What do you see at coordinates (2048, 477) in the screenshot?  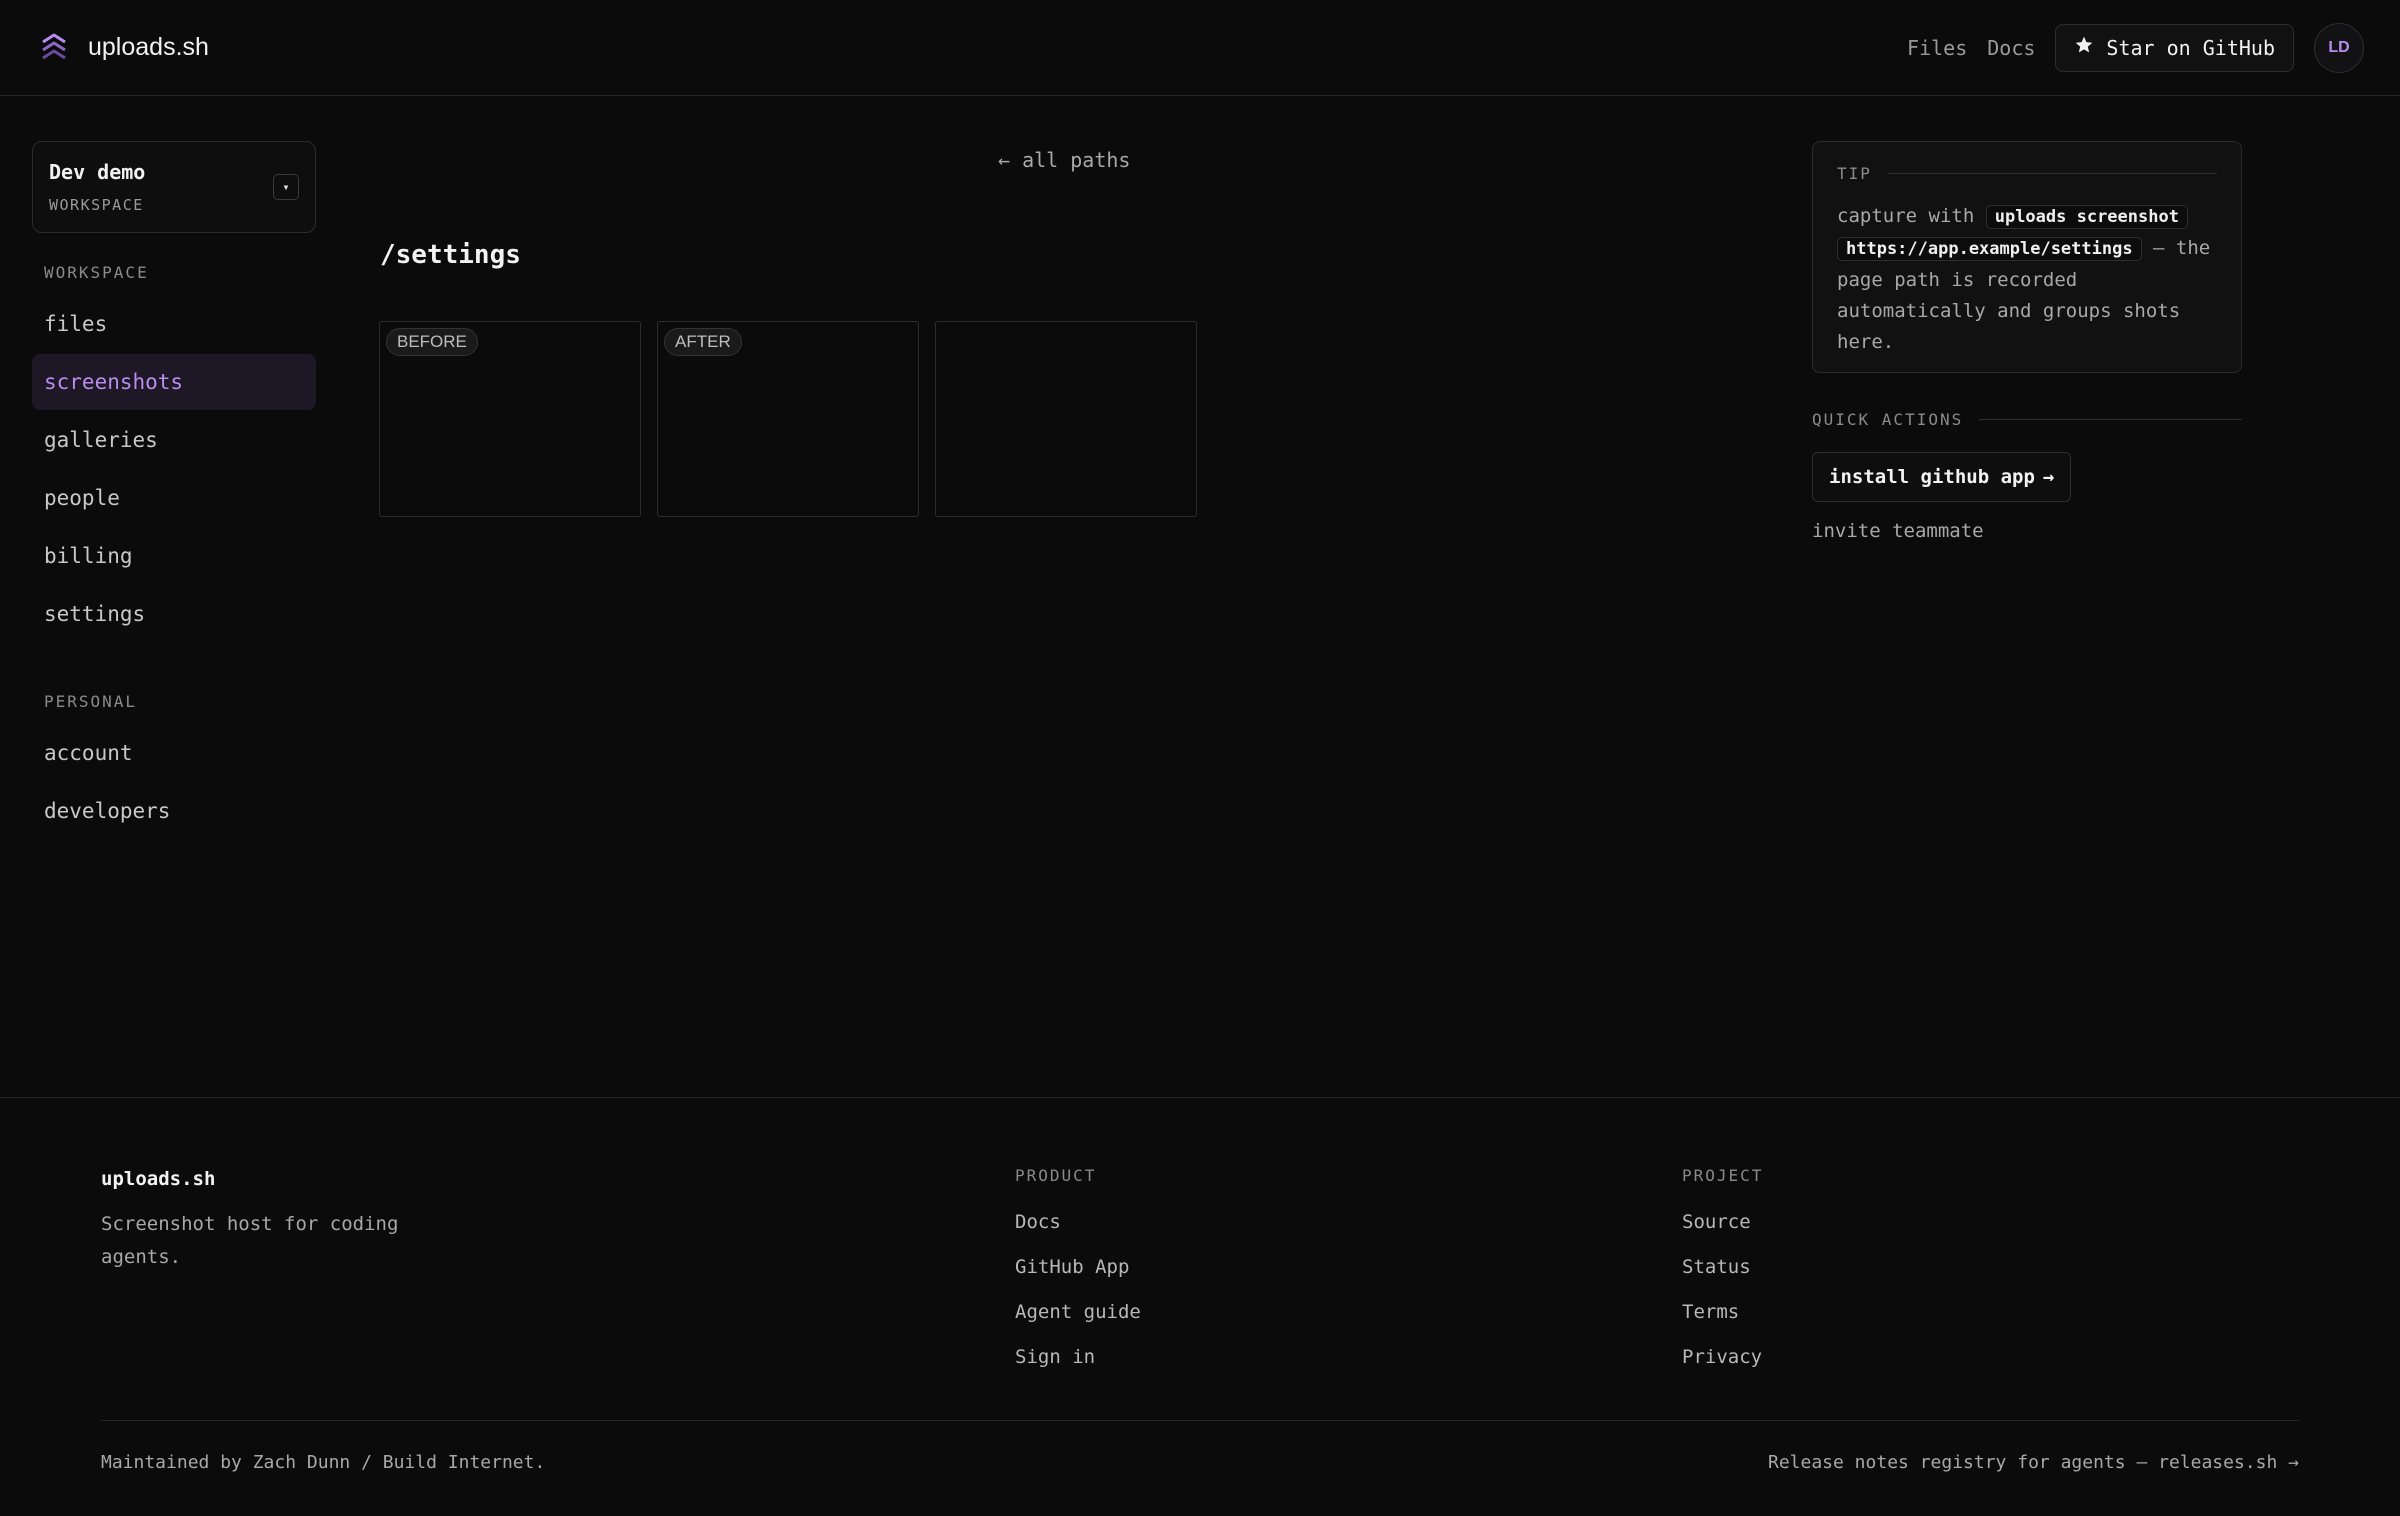 I see `arrow-right-icon: →` at bounding box center [2048, 477].